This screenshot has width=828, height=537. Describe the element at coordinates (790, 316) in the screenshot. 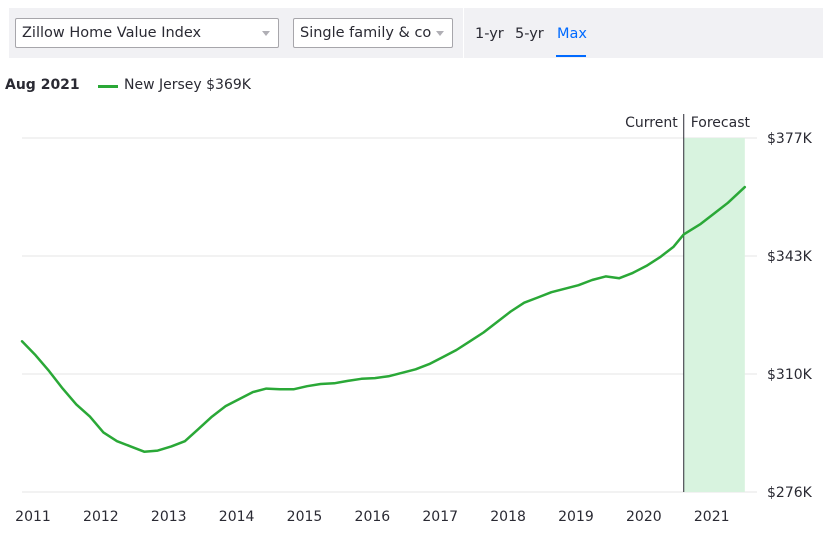

I see `y-axis-ticks: $377K $343K $310K $276K` at that location.